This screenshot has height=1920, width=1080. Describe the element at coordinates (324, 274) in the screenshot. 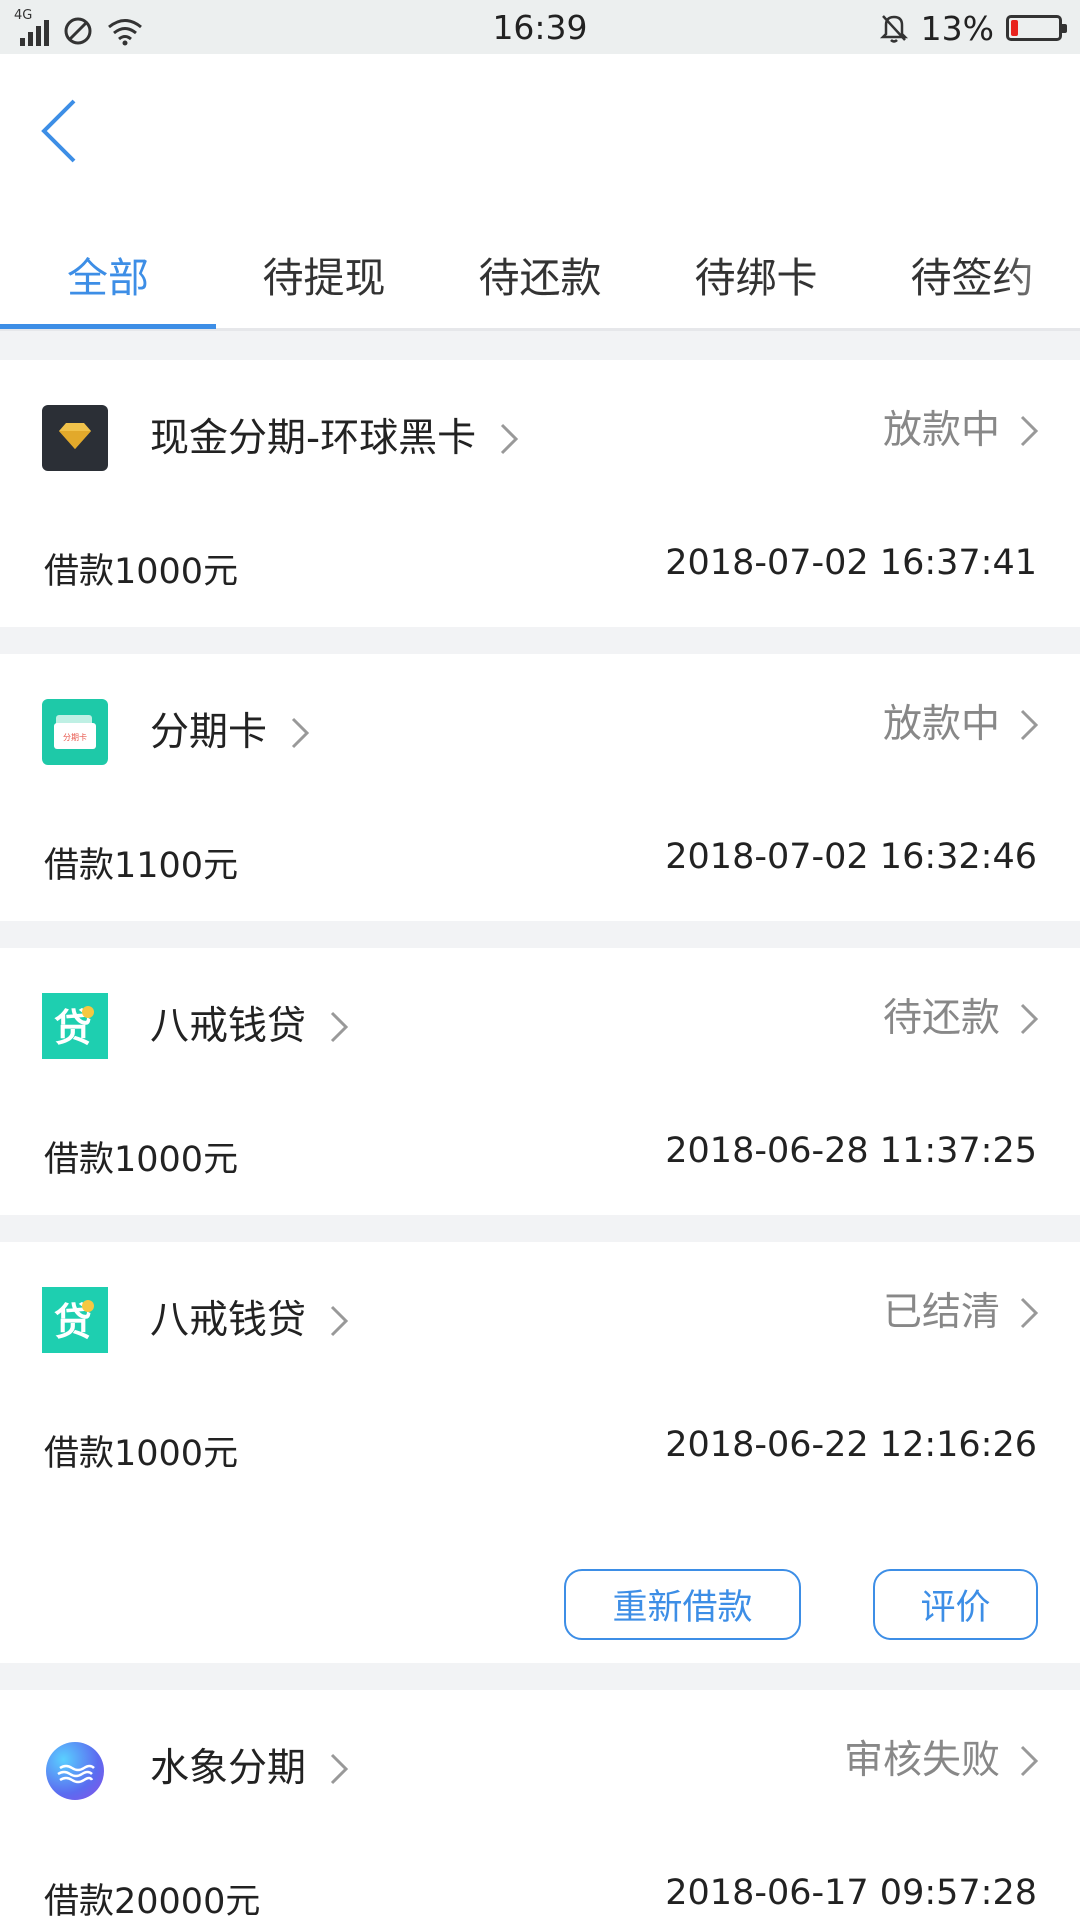

I see `tab-pending-withdraw: 待提现` at that location.